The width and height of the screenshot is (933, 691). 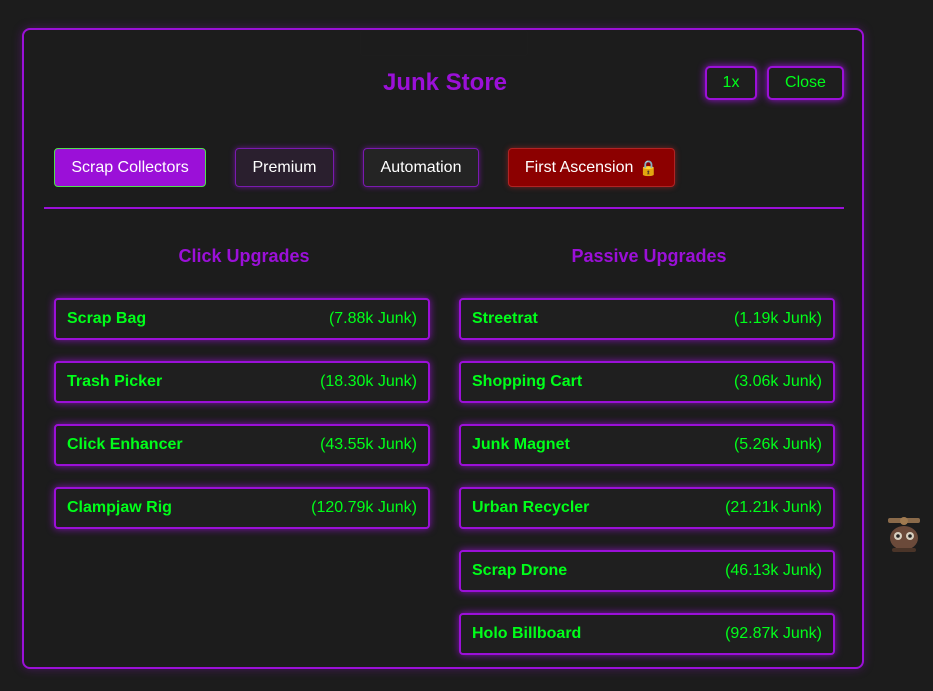 What do you see at coordinates (773, 570) in the screenshot?
I see `upgrade-cost: (46.13k Junk)` at bounding box center [773, 570].